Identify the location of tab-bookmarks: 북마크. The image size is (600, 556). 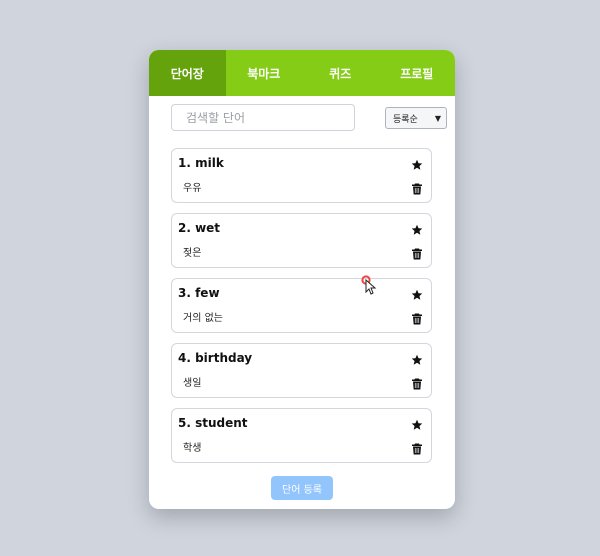
(264, 73).